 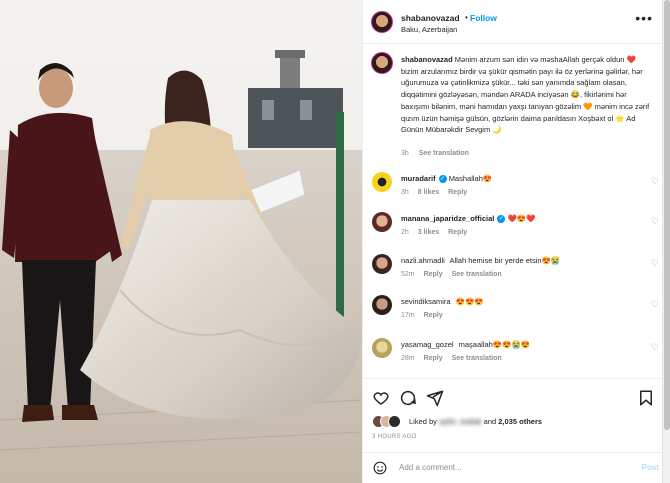 What do you see at coordinates (418, 178) in the screenshot?
I see `comment-username: muradarif` at bounding box center [418, 178].